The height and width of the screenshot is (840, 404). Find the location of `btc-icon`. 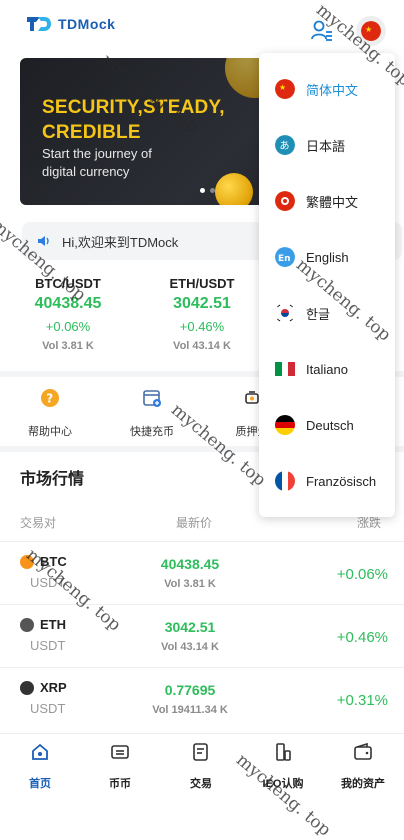

btc-icon is located at coordinates (27, 561).